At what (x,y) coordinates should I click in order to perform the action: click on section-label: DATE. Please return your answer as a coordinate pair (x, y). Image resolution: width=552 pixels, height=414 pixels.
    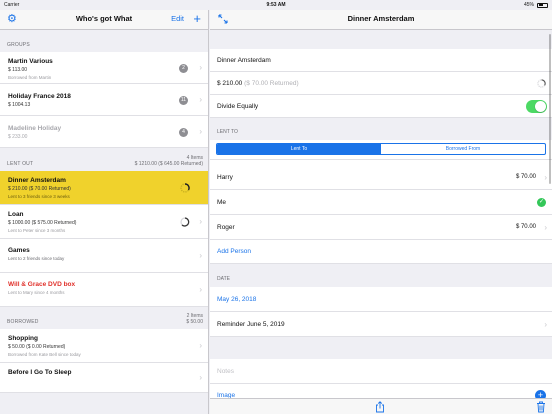
    Looking at the image, I should click on (223, 279).